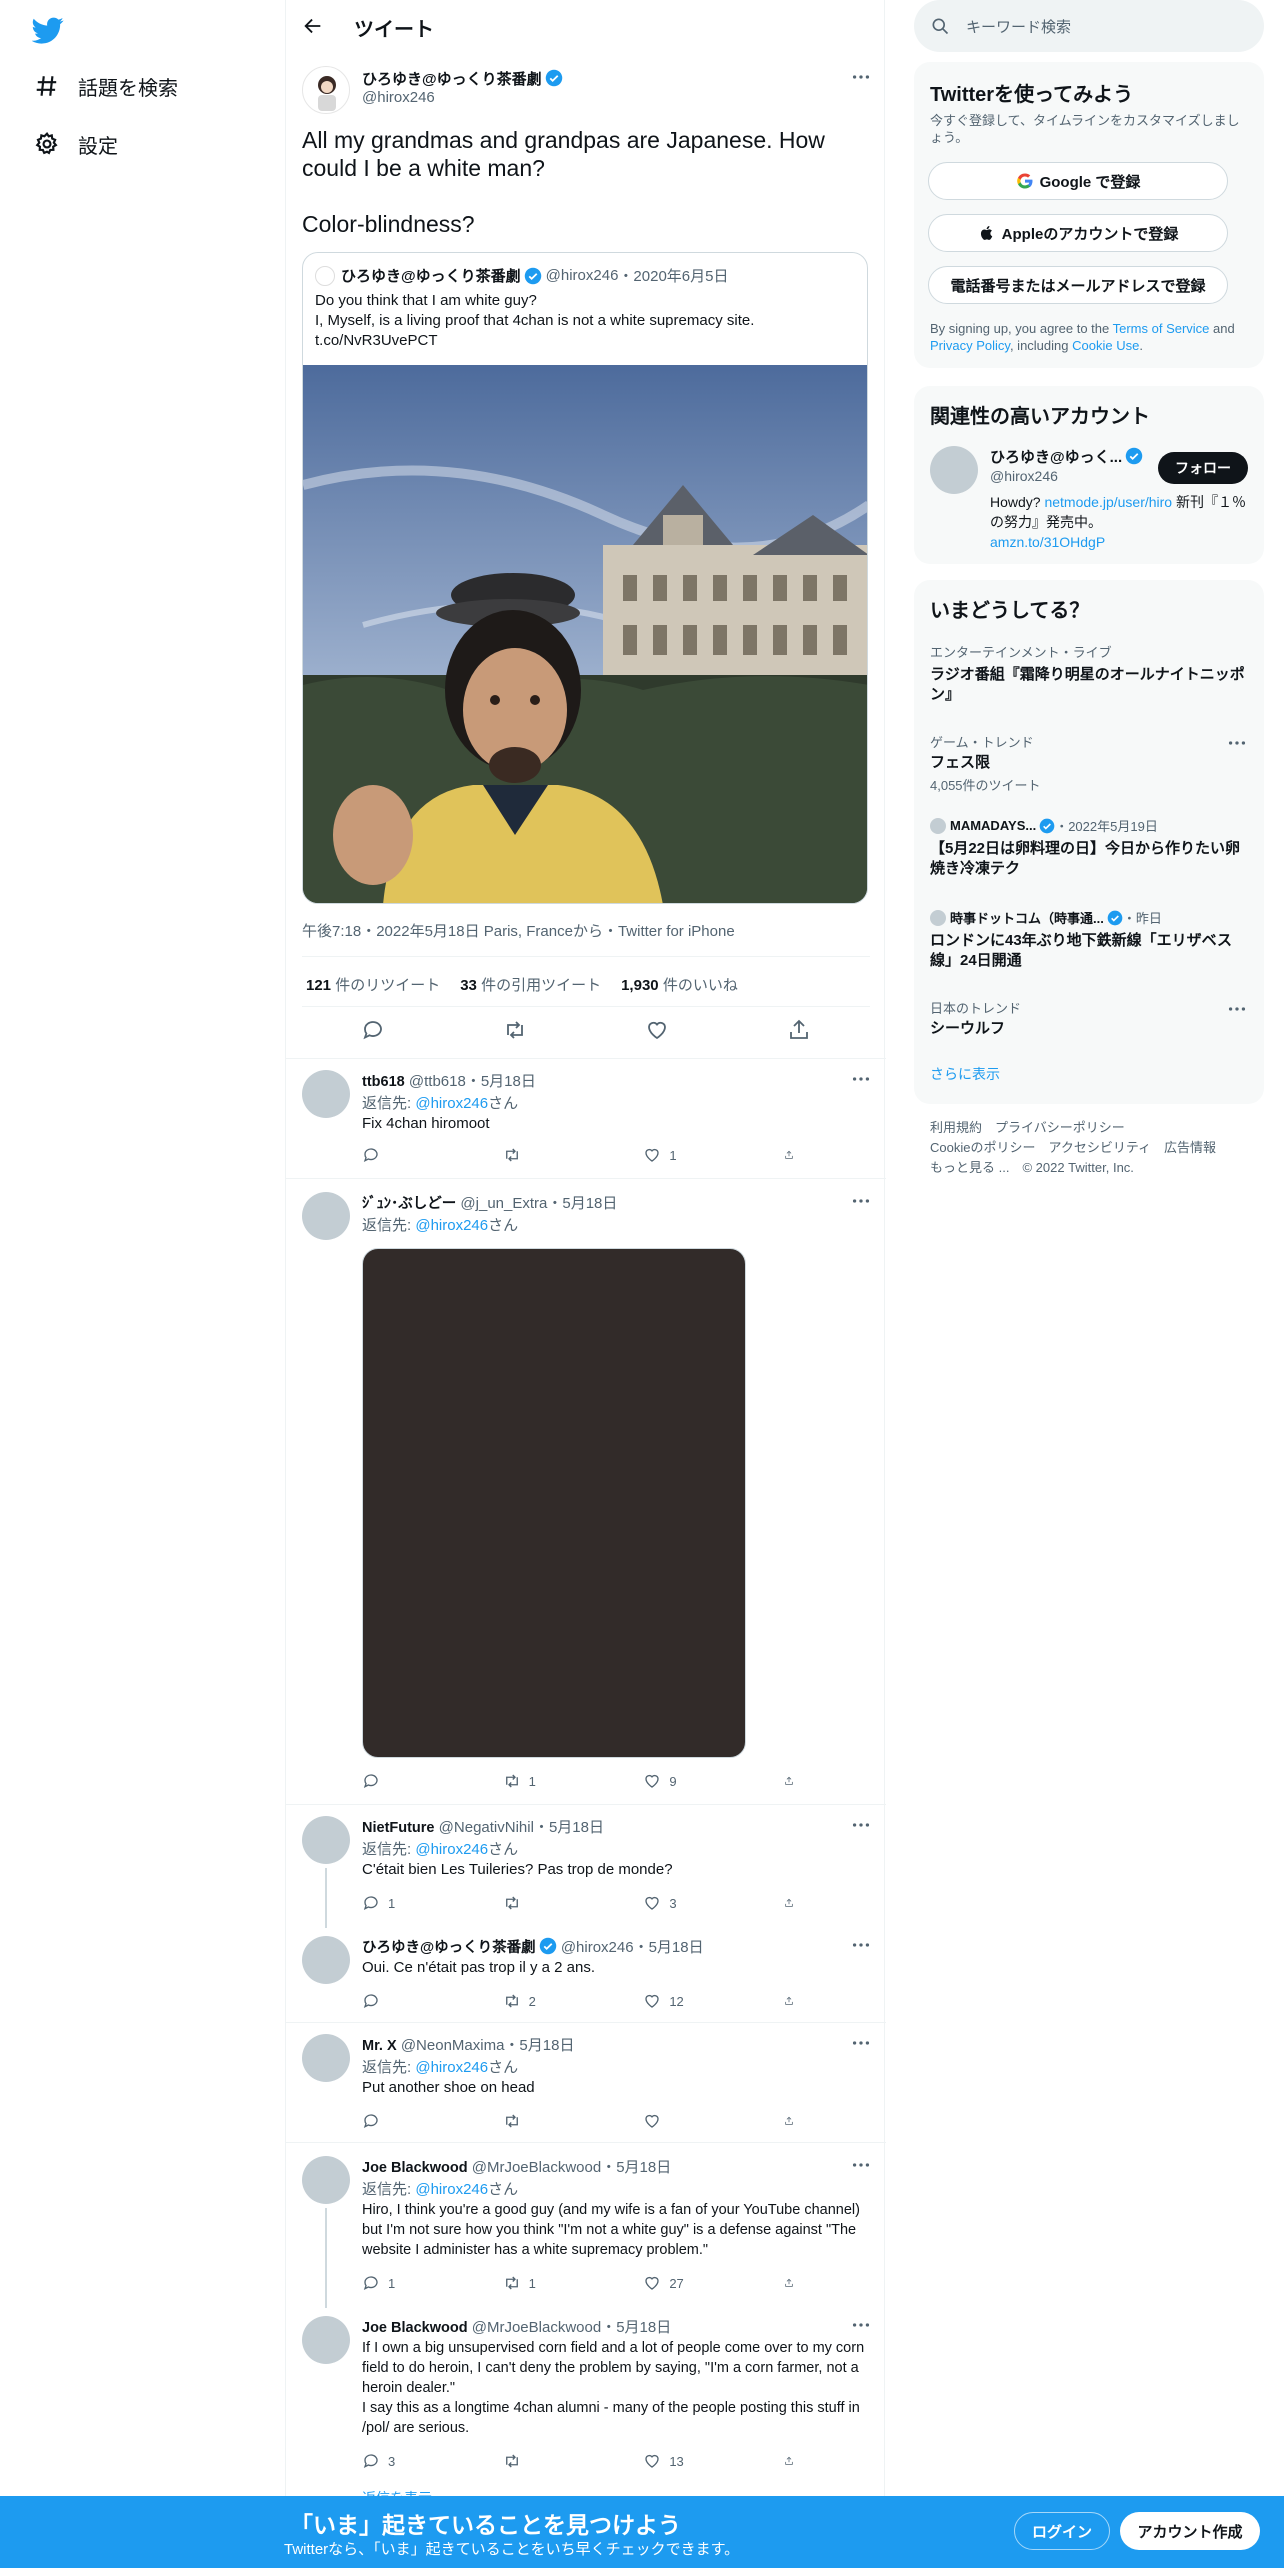  Describe the element at coordinates (536, 2167) in the screenshot. I see `reply-author-handle: @MrJoeBlackwood` at that location.